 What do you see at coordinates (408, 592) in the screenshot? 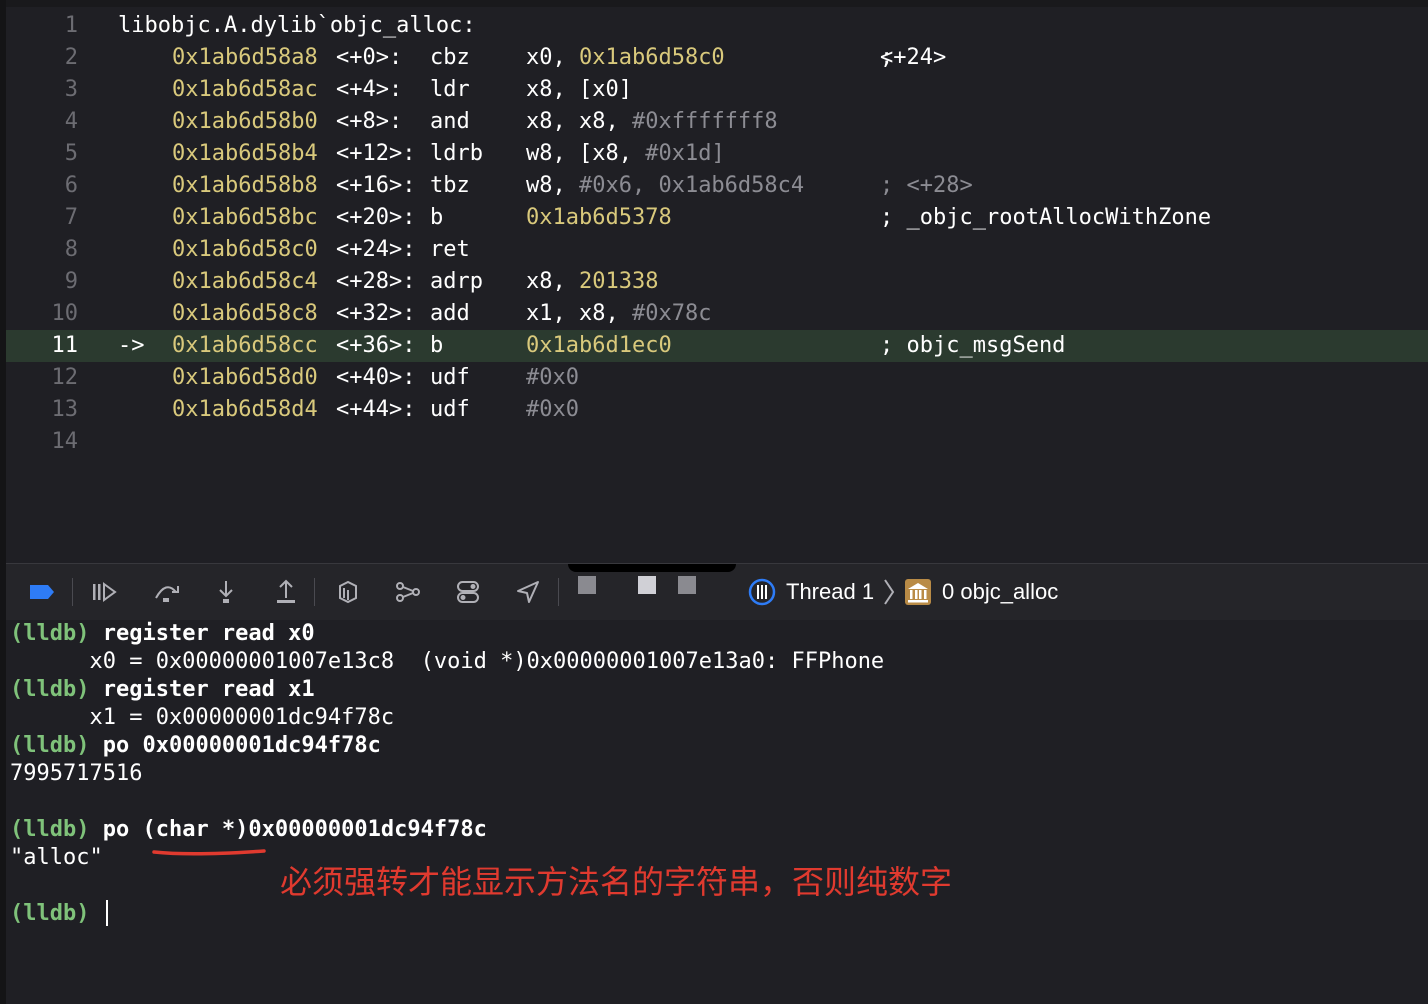
I see `memory-graph-icon` at bounding box center [408, 592].